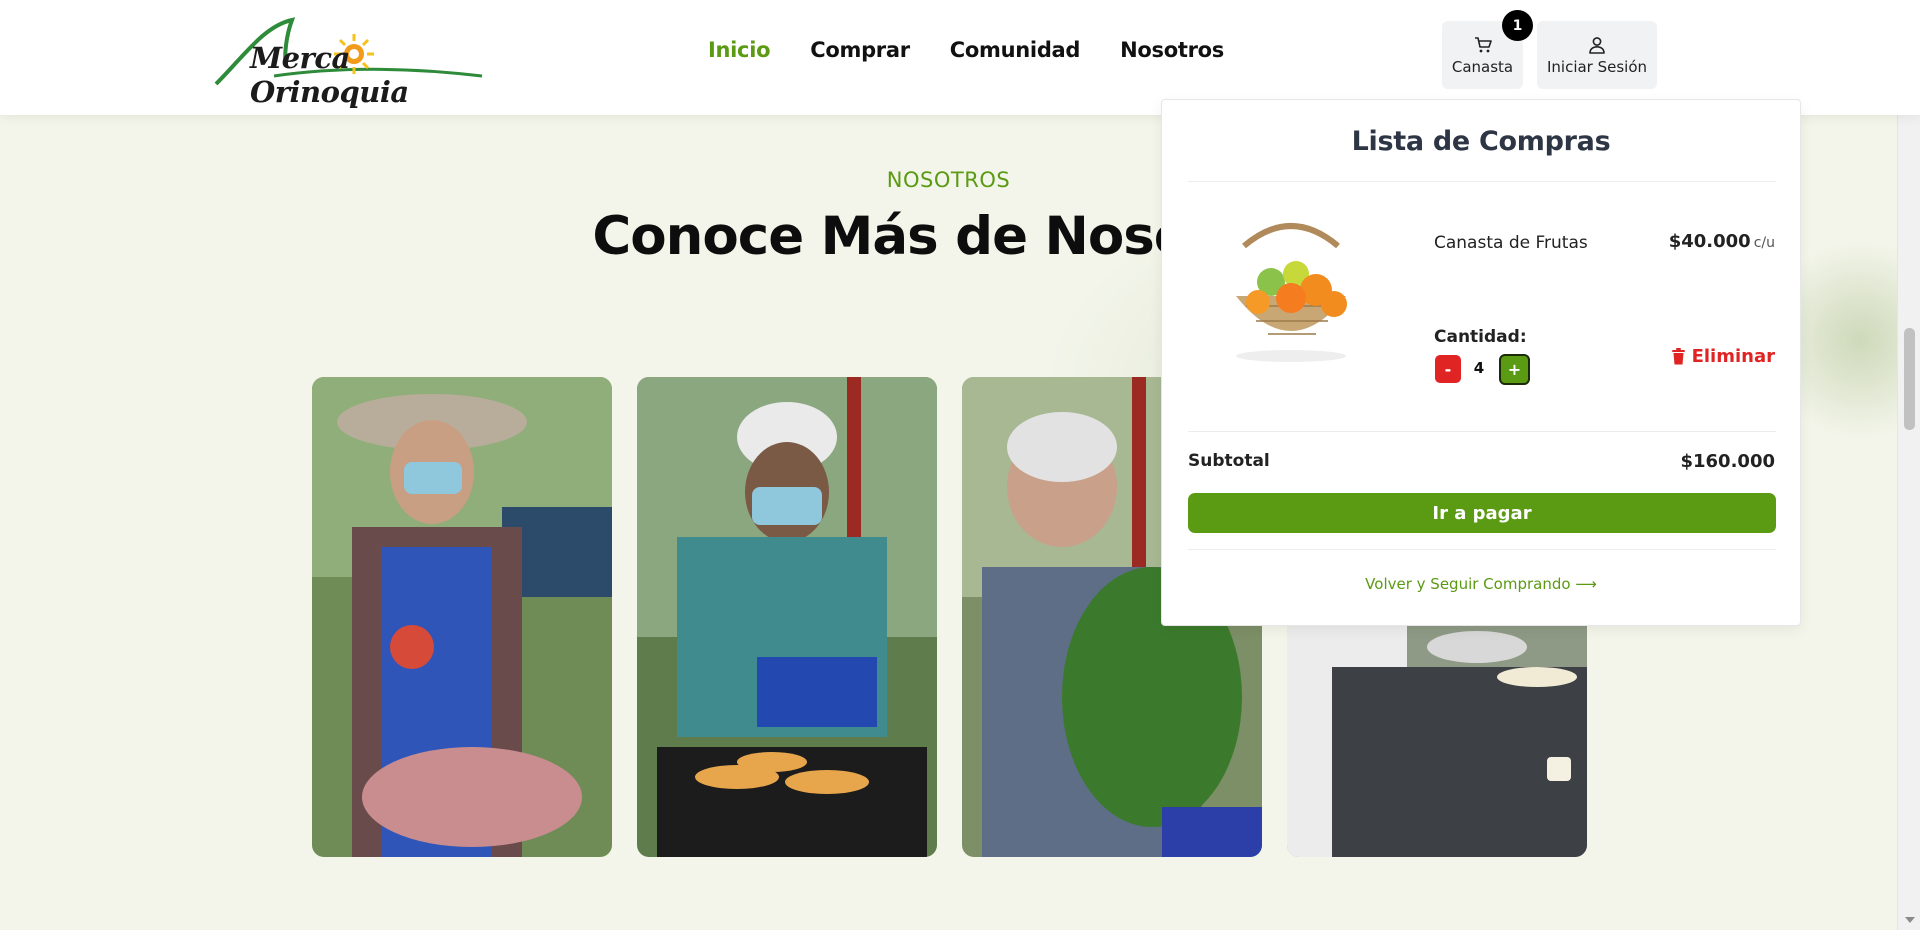  What do you see at coordinates (1709, 241) in the screenshot?
I see `price-value: $40.000` at bounding box center [1709, 241].